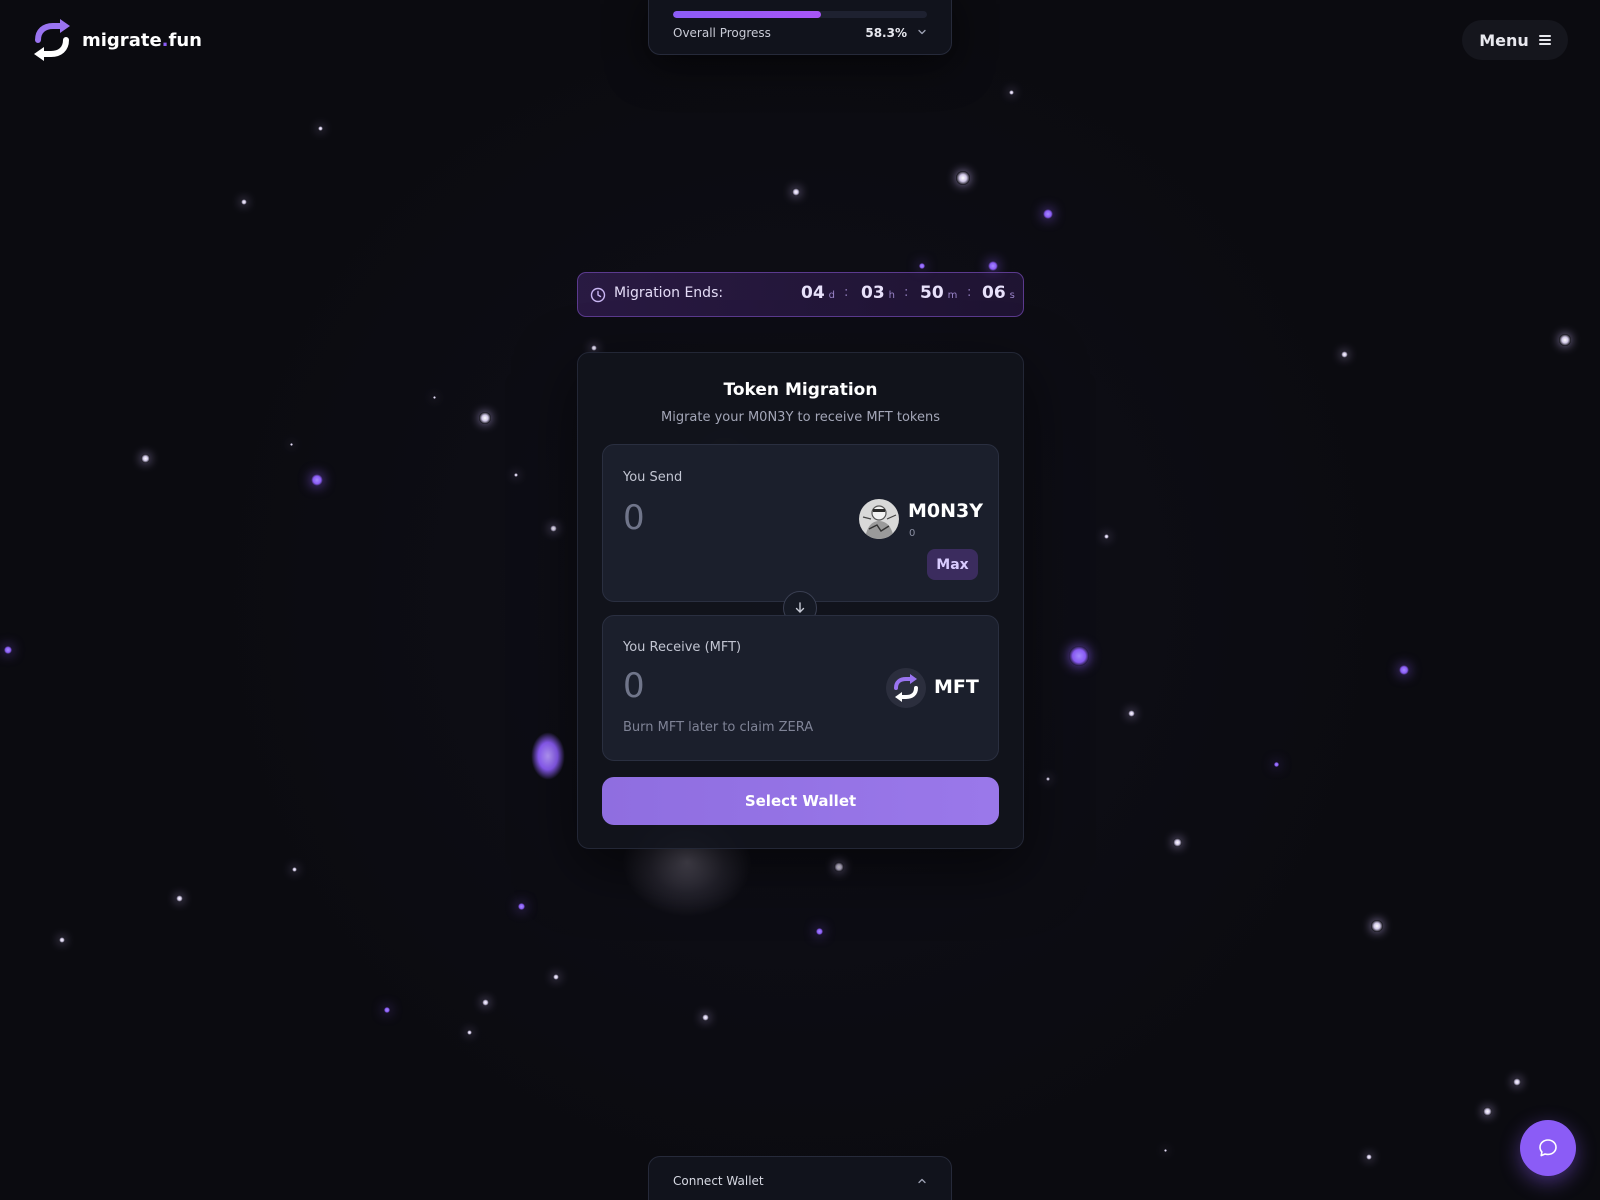 The height and width of the screenshot is (1200, 1600). I want to click on menu-label: Menu, so click(1504, 40).